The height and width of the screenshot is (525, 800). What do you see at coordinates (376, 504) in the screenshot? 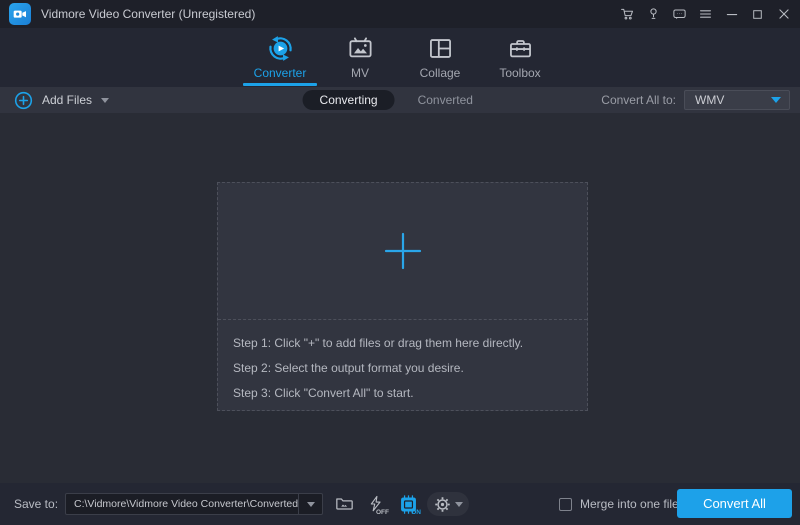
I see `high-speed-toggle-button: OFF` at bounding box center [376, 504].